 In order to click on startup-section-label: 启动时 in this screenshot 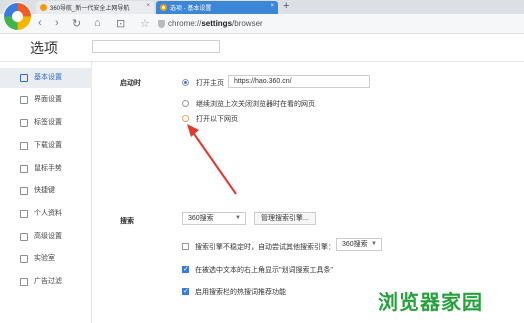, I will do `click(130, 83)`.